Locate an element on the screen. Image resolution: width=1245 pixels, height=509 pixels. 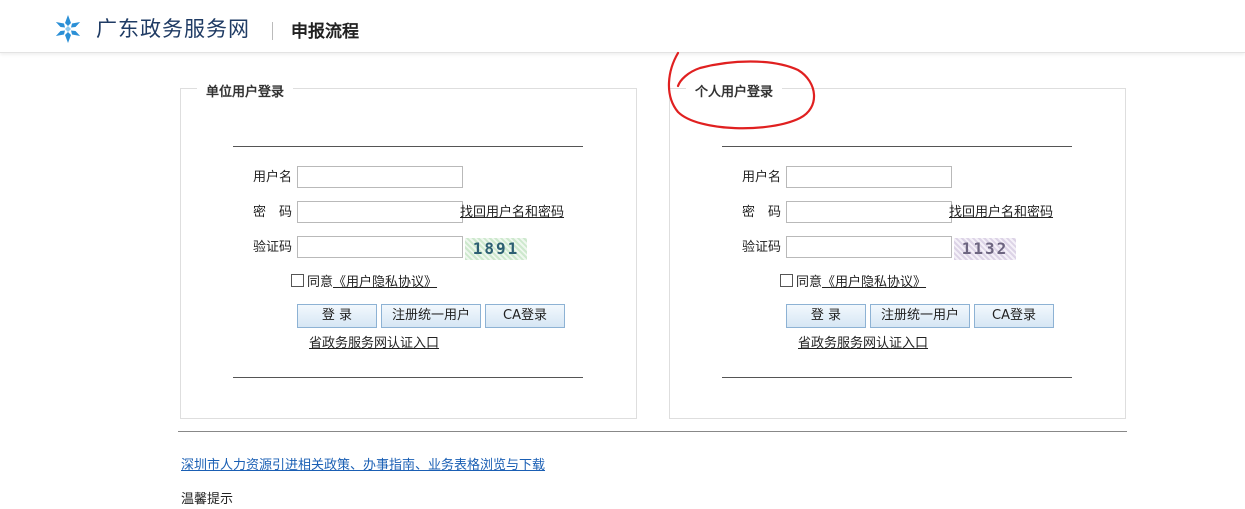
unit-privacy-link: 《用户隐私协议》 is located at coordinates (385, 282).